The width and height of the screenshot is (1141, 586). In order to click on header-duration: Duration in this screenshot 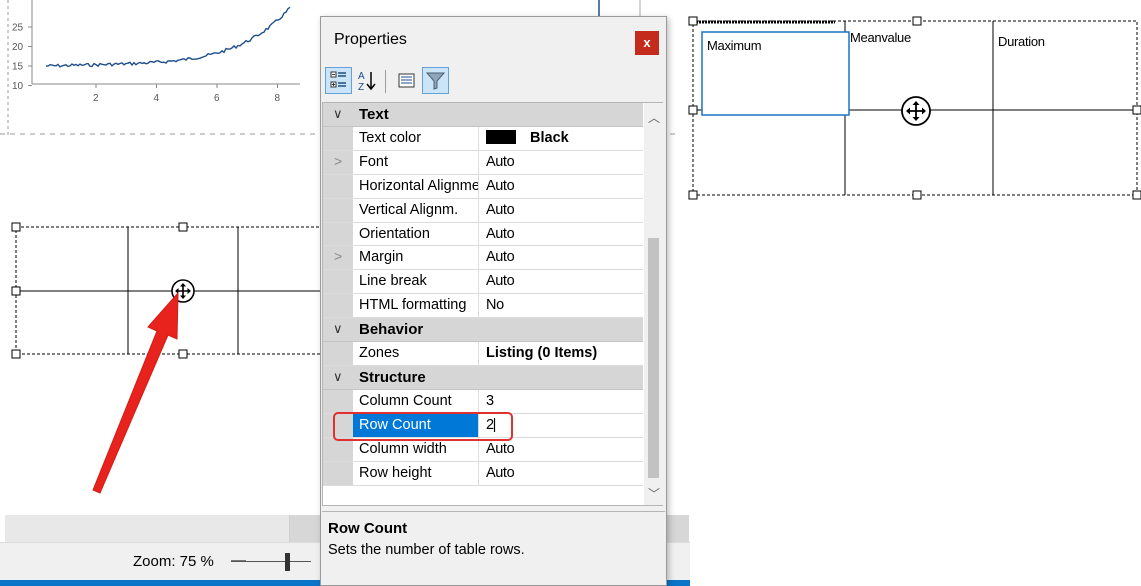, I will do `click(1021, 41)`.